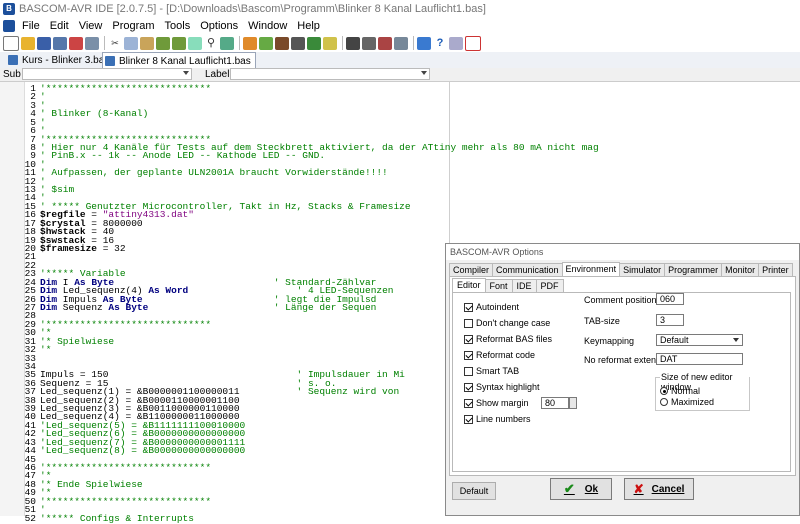 This screenshot has height=524, width=800. What do you see at coordinates (195, 43) in the screenshot?
I see `bookmark-icon` at bounding box center [195, 43].